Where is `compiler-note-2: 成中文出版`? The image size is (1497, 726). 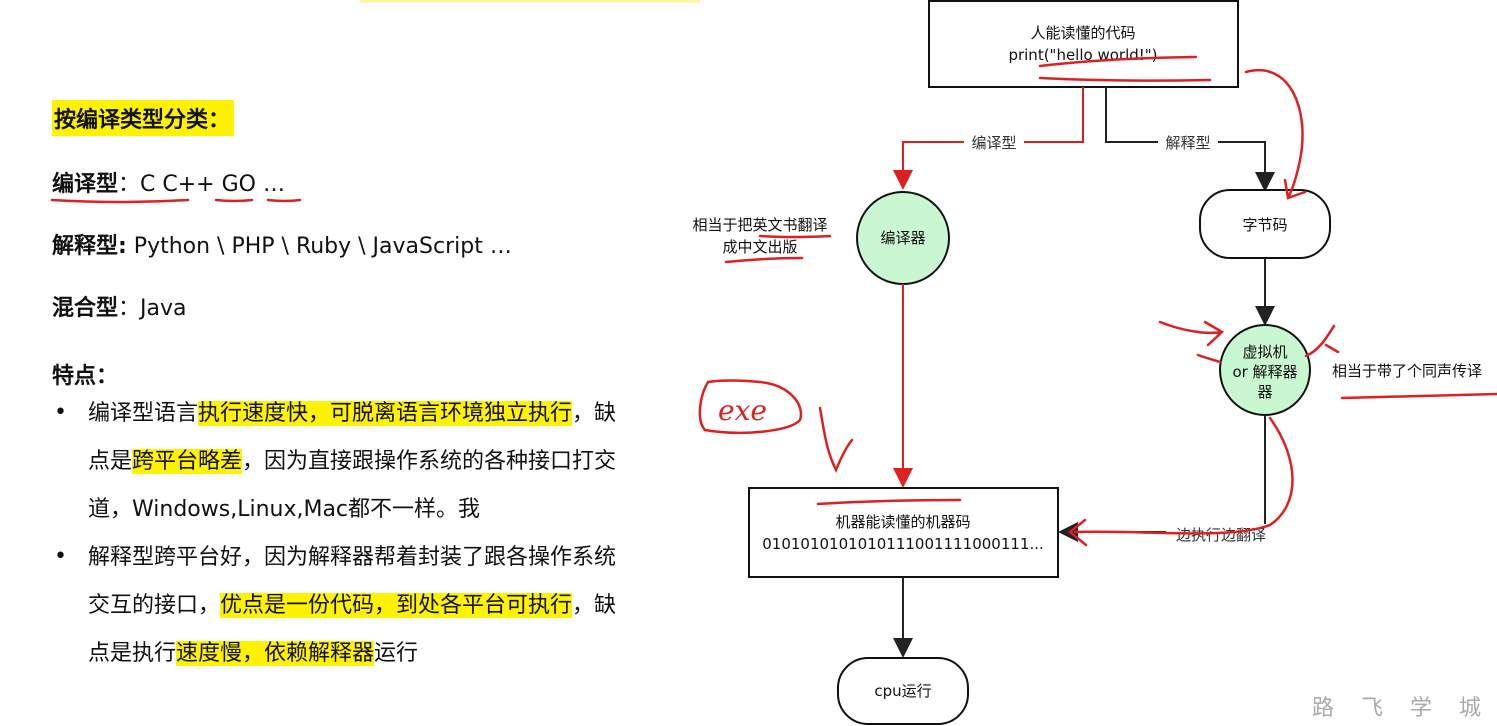
compiler-note-2: 成中文出版 is located at coordinates (759, 247).